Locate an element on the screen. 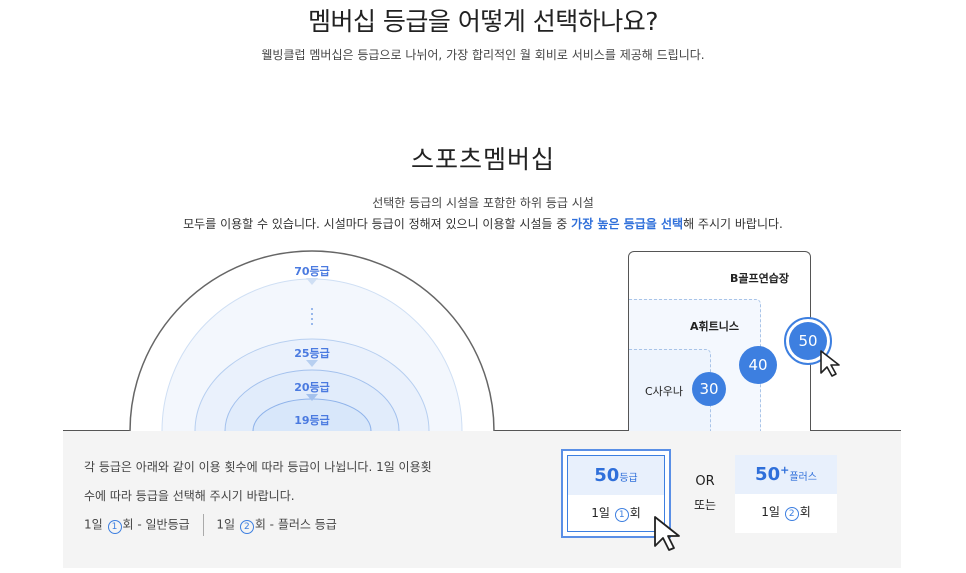 Image resolution: width=966 pixels, height=573 pixels. grade-card-plus-usage: 1일 2회 is located at coordinates (786, 512).